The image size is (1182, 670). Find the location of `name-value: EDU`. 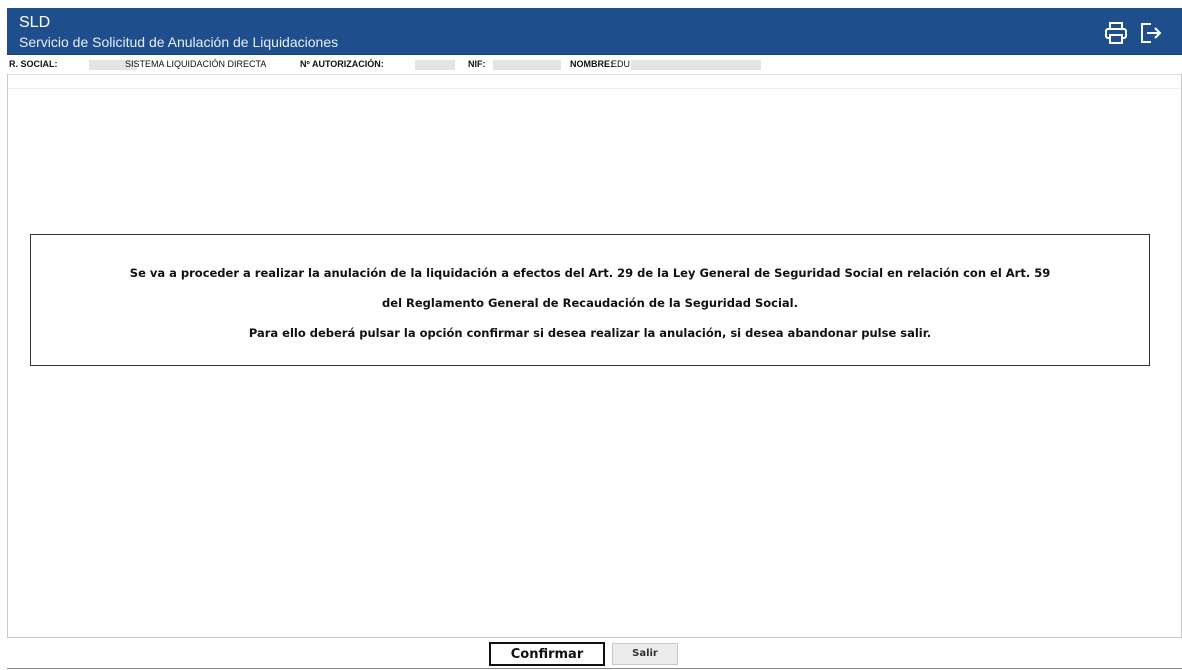

name-value: EDU is located at coordinates (621, 64).